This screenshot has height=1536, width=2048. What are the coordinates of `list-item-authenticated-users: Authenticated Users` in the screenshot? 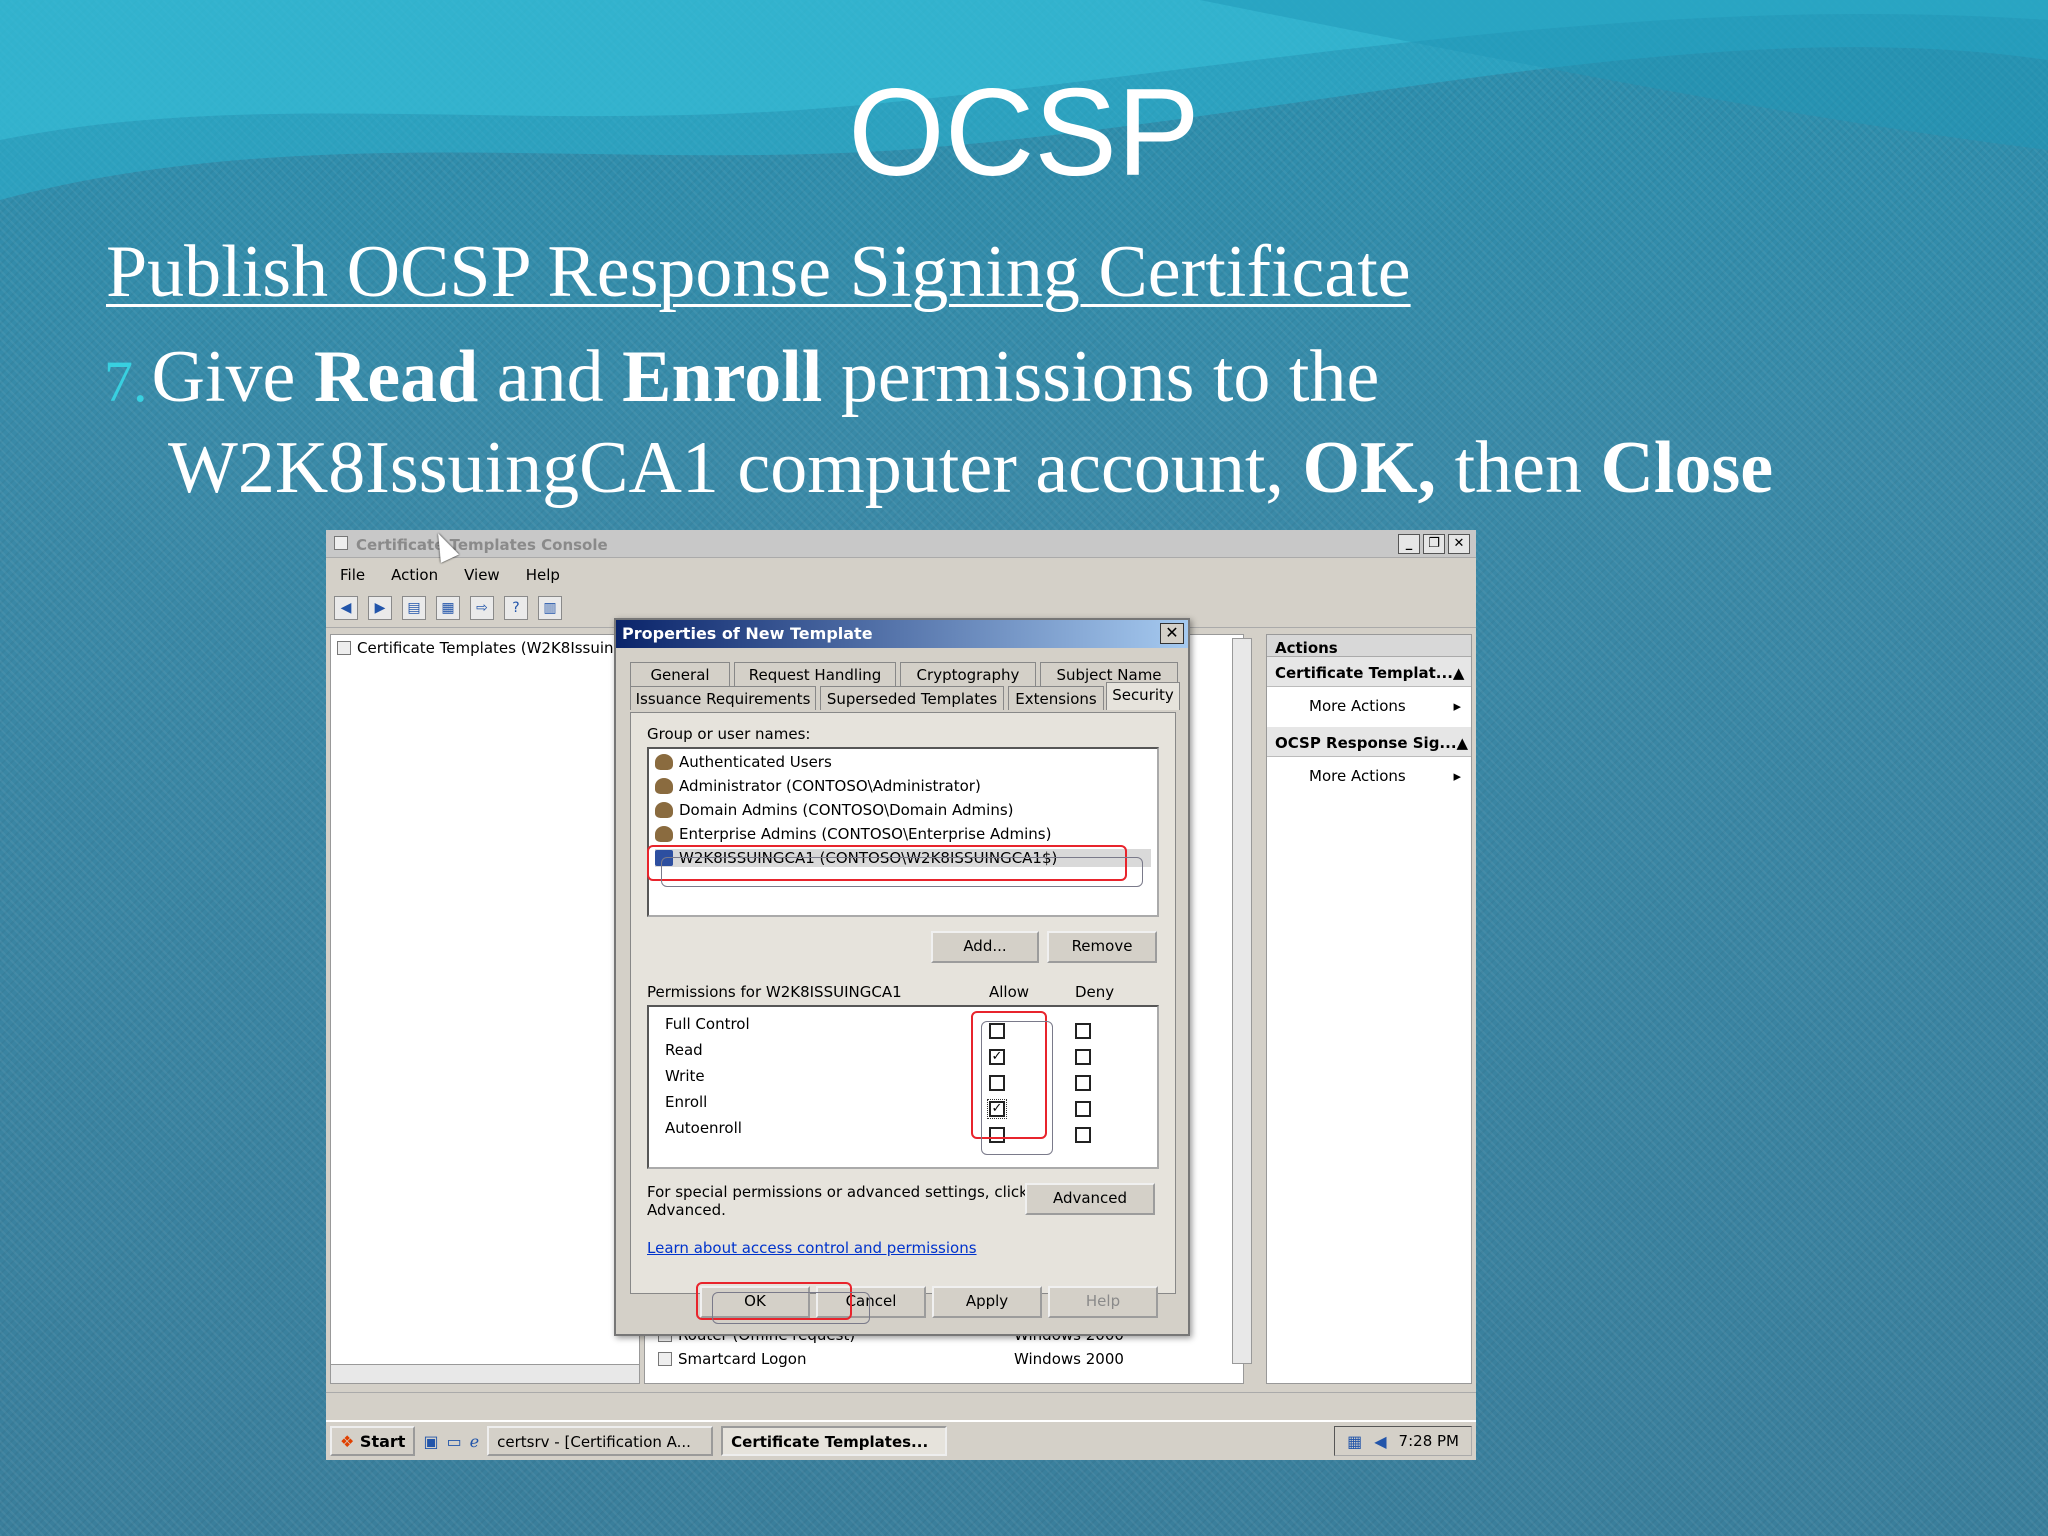 It's located at (743, 762).